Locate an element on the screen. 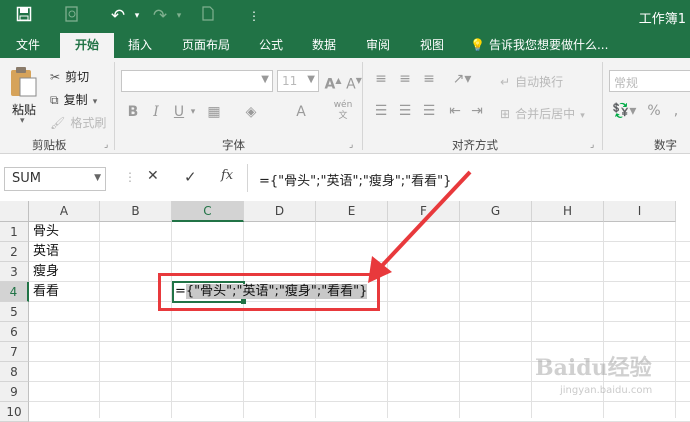  column-header-f: F is located at coordinates (424, 211).